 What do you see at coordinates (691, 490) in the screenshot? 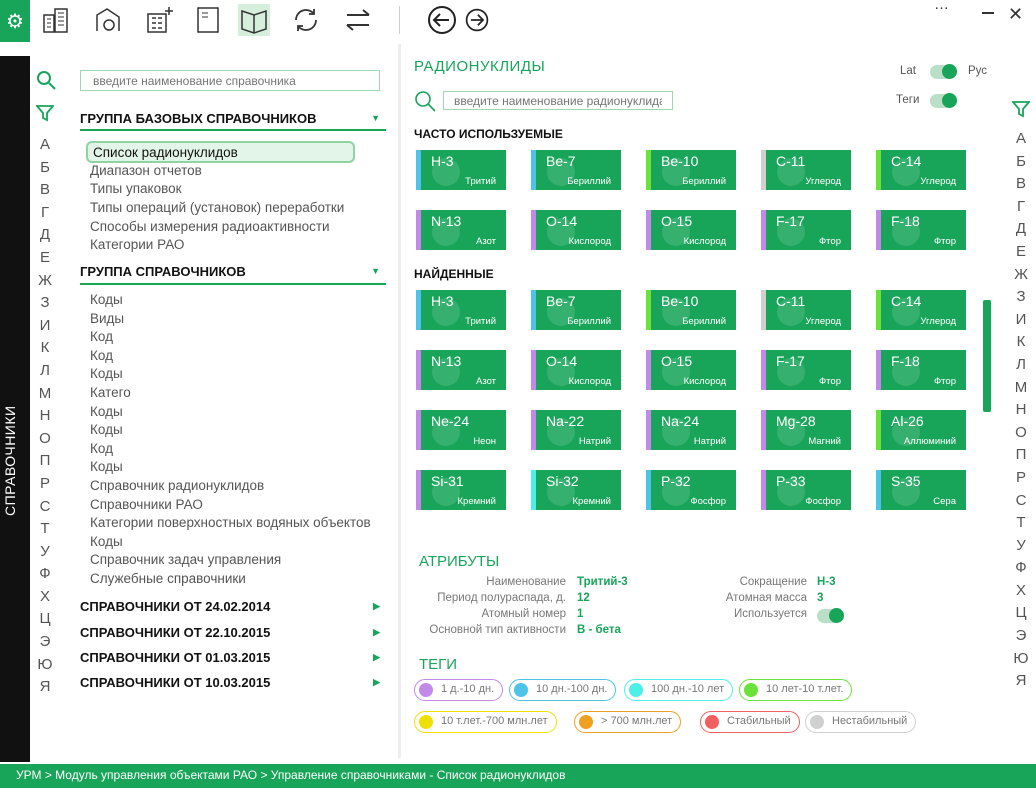
I see `radionuclide-tile: P-32 Фосфор` at bounding box center [691, 490].